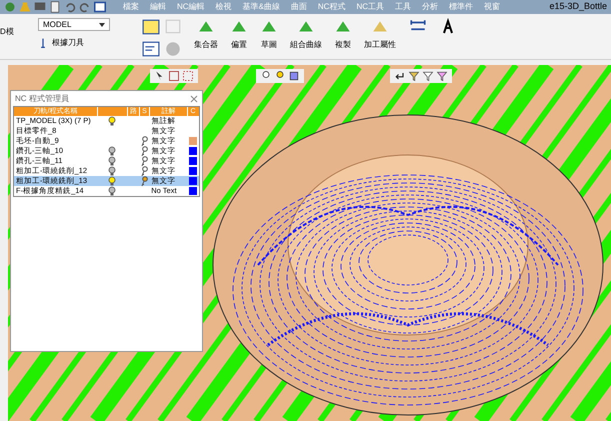 The image size is (611, 421). What do you see at coordinates (74, 24) in the screenshot?
I see `model-select: MODEL` at bounding box center [74, 24].